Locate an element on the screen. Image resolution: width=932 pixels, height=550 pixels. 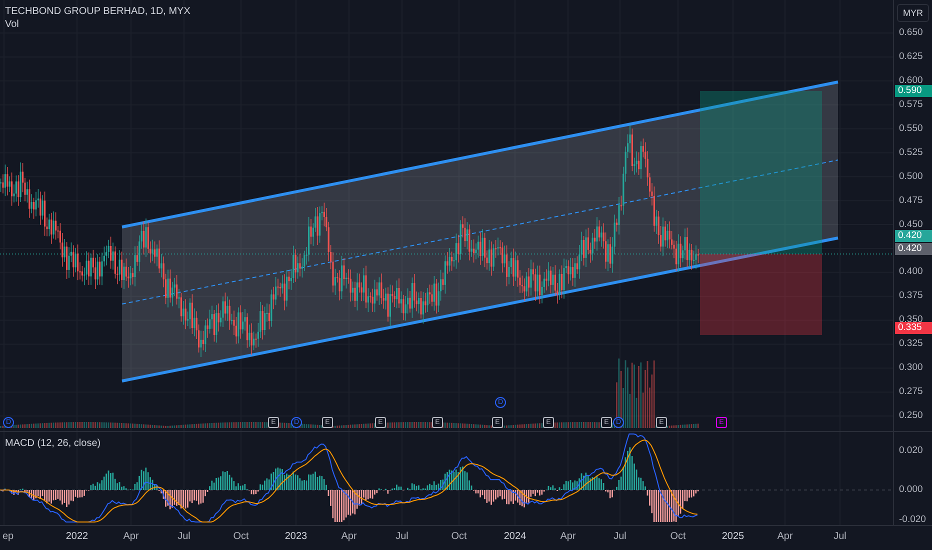
price-axis-label: 0.275 is located at coordinates (911, 392).